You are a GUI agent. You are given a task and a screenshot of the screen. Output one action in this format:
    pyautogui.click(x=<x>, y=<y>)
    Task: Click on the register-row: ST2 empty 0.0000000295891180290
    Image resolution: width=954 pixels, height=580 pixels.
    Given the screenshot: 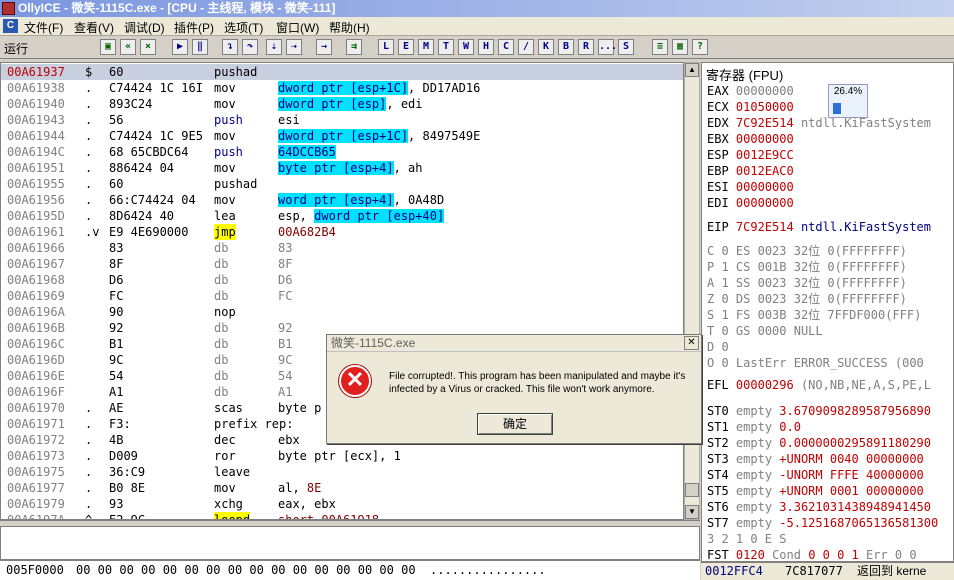 What is the action you would take?
    pyautogui.click(x=819, y=443)
    